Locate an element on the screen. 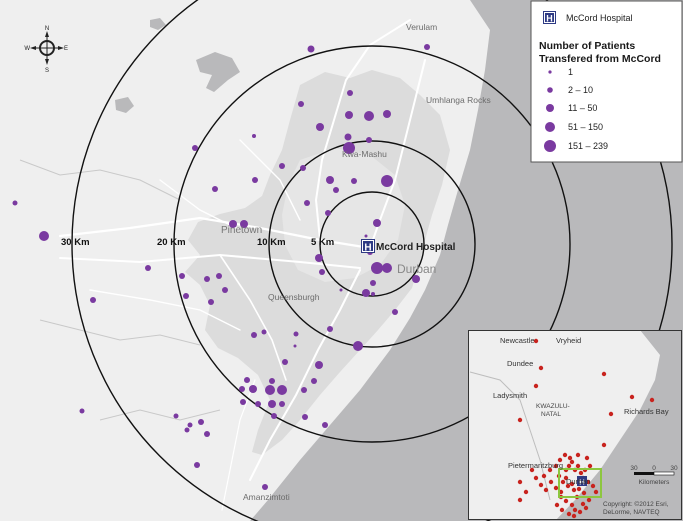 Image resolution: width=683 pixels, height=521 pixels. ring-label-10: 10 Km is located at coordinates (271, 242).